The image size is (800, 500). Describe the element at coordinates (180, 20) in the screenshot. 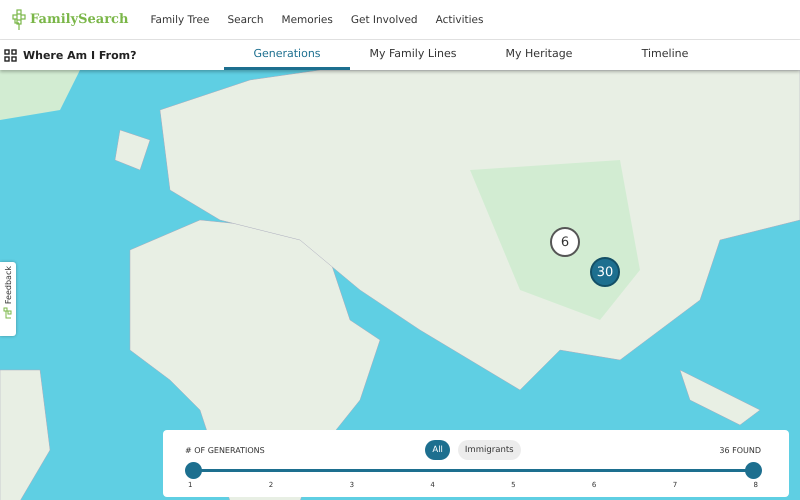

I see `nav-link: Family Tree` at that location.